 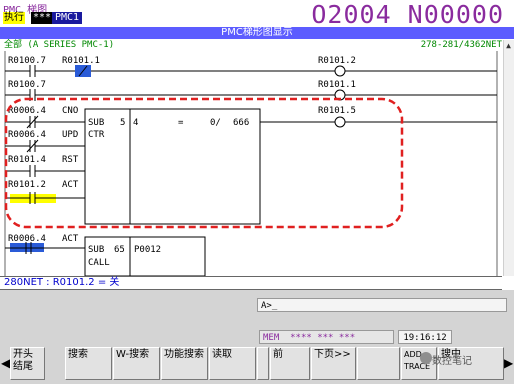 What do you see at coordinates (59, 45) in the screenshot?
I see `program-scope: 全部 (A SERIES PMC-1)` at bounding box center [59, 45].